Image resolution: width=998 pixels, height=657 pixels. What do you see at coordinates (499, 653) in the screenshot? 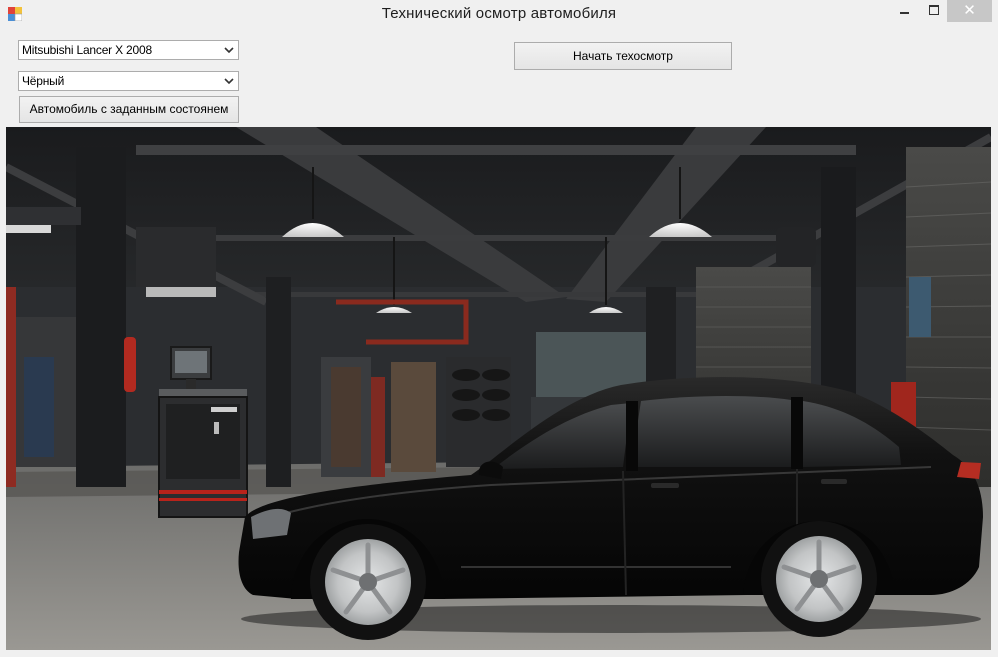
I see `window-frame-bottom` at bounding box center [499, 653].